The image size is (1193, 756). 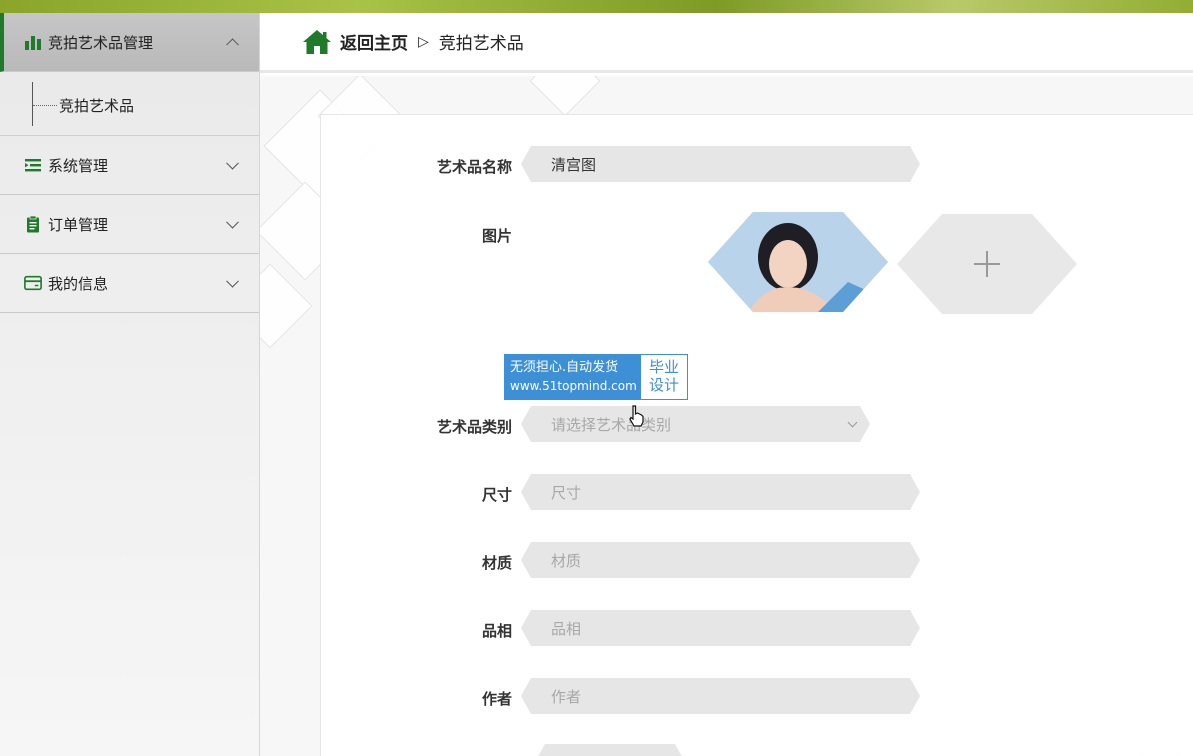 I want to click on size-placeholder: 尺寸, so click(x=566, y=492).